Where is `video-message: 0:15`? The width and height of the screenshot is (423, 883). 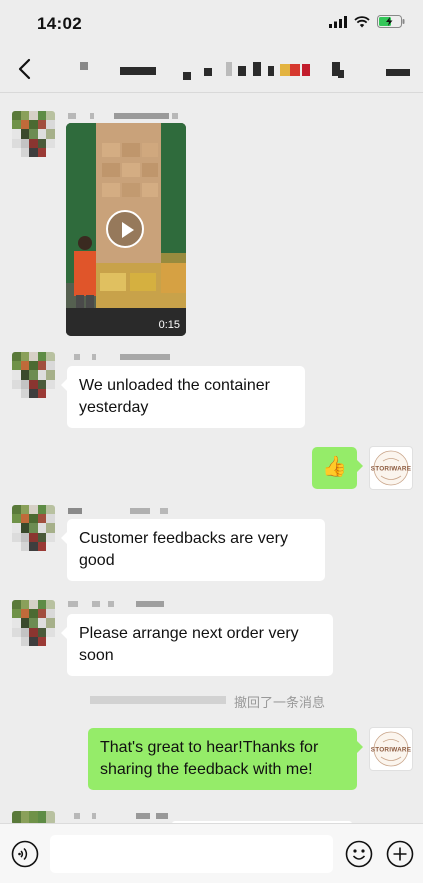
video-message: 0:15 is located at coordinates (126, 229).